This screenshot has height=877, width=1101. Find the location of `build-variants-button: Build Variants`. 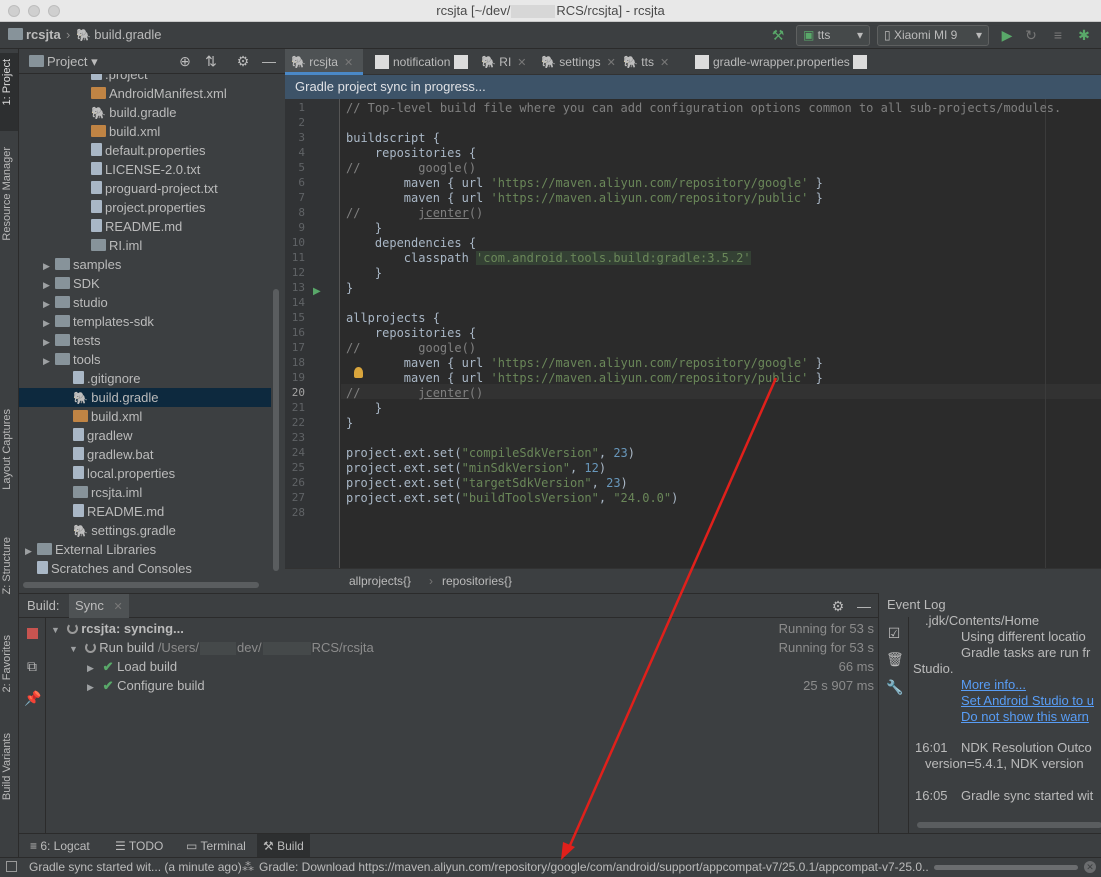

build-variants-button: Build Variants is located at coordinates (7, 766).